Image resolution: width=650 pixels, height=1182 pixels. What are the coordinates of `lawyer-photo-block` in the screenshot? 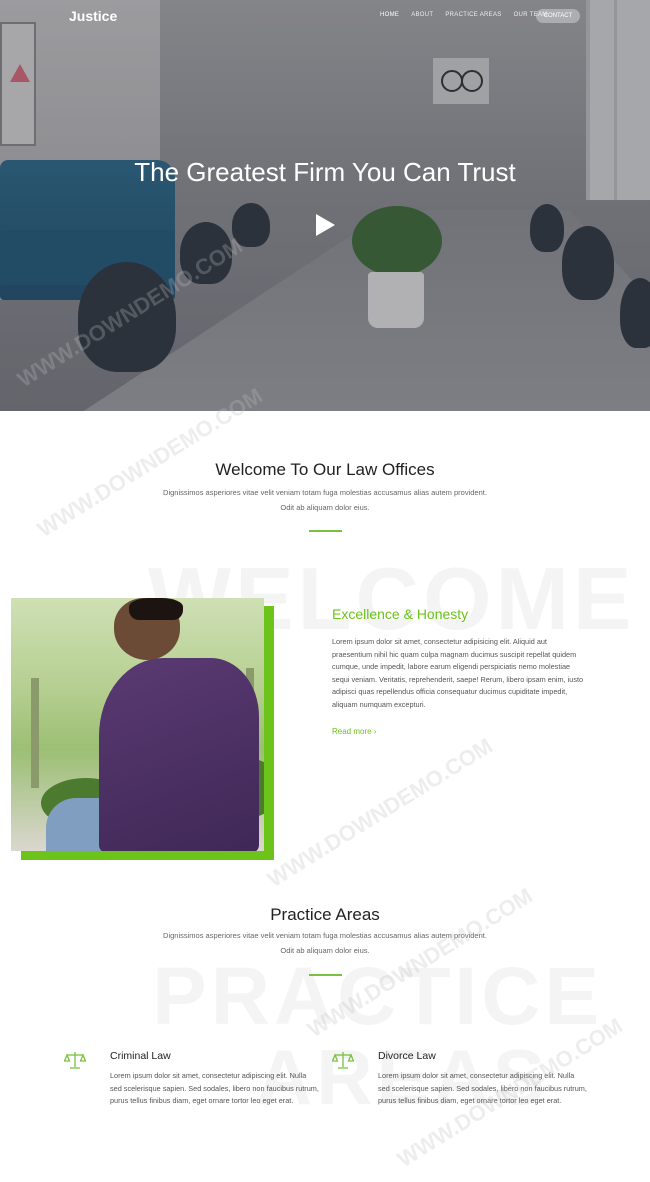 It's located at (142, 729).